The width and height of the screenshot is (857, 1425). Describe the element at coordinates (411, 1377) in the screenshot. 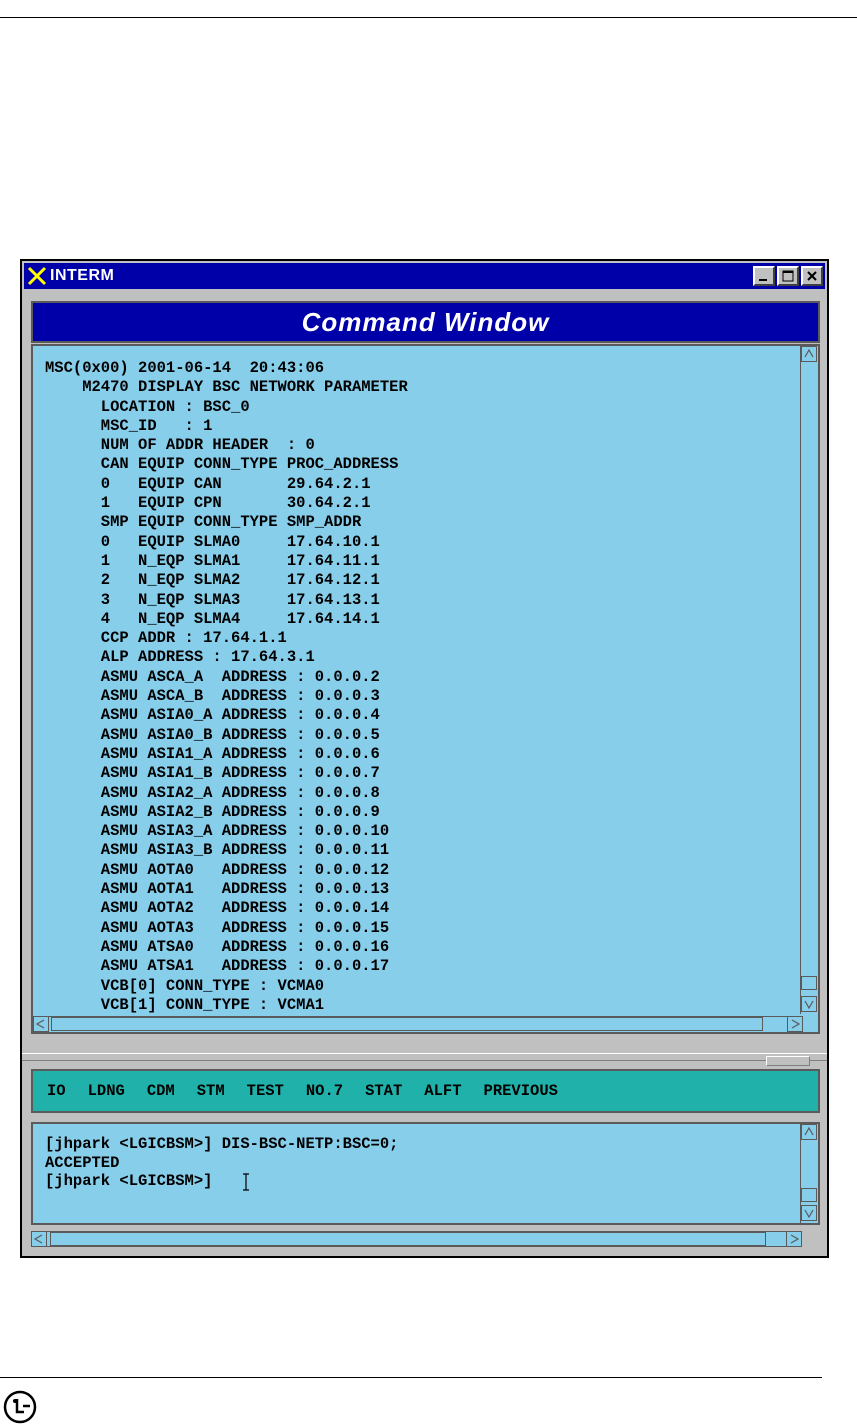

I see `bottom-rule` at that location.